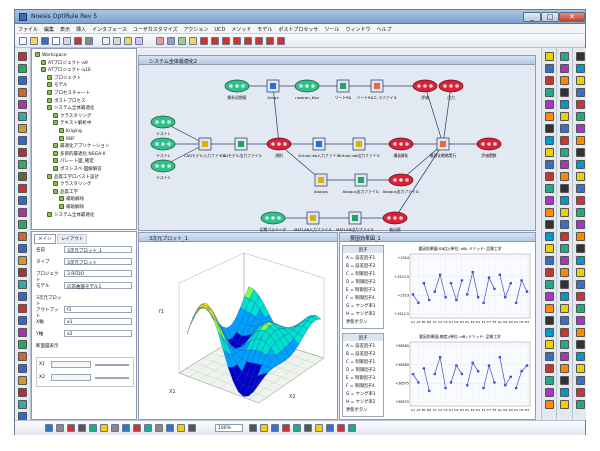  Describe the element at coordinates (71, 377) in the screenshot. I see `x2-input` at that location.